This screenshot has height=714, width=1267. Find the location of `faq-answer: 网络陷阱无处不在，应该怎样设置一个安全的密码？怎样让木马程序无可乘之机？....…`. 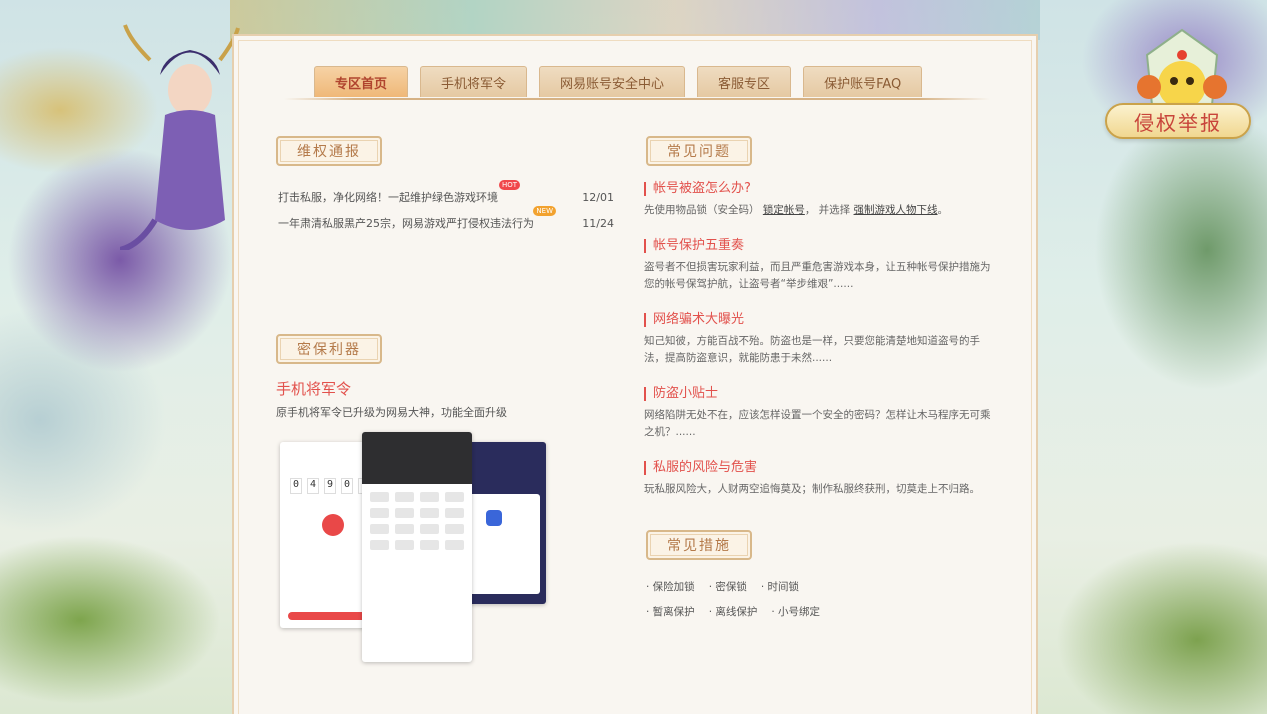

faq-answer: 网络陷阱无处不在，应该怎样设置一个安全的密码？怎样让木马程序无可乘之机？....… is located at coordinates (819, 424).